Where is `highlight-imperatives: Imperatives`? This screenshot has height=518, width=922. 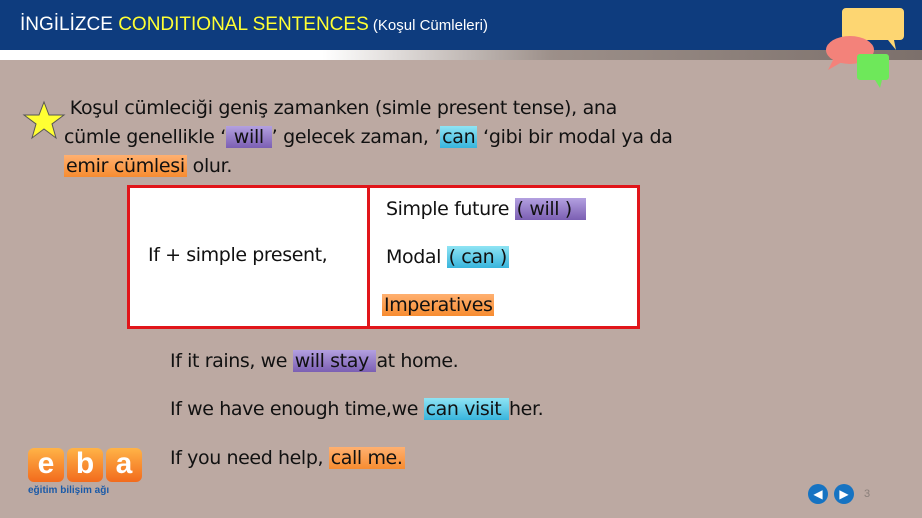
highlight-imperatives: Imperatives is located at coordinates (438, 305).